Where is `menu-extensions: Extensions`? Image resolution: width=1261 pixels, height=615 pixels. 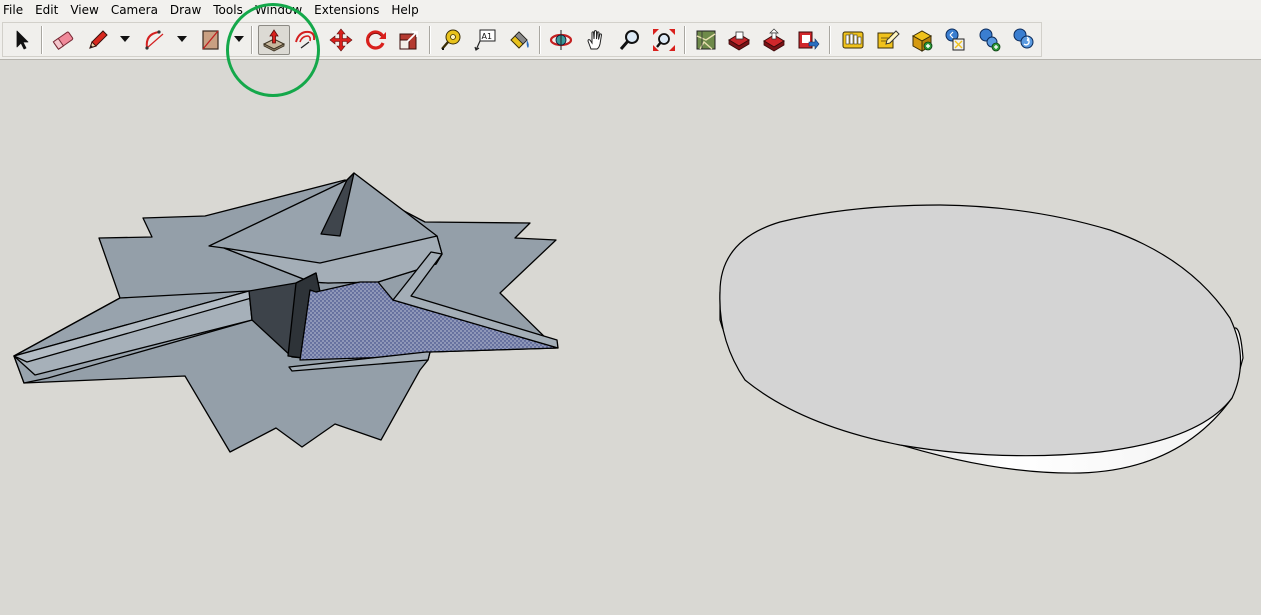
menu-extensions: Extensions is located at coordinates (346, 10).